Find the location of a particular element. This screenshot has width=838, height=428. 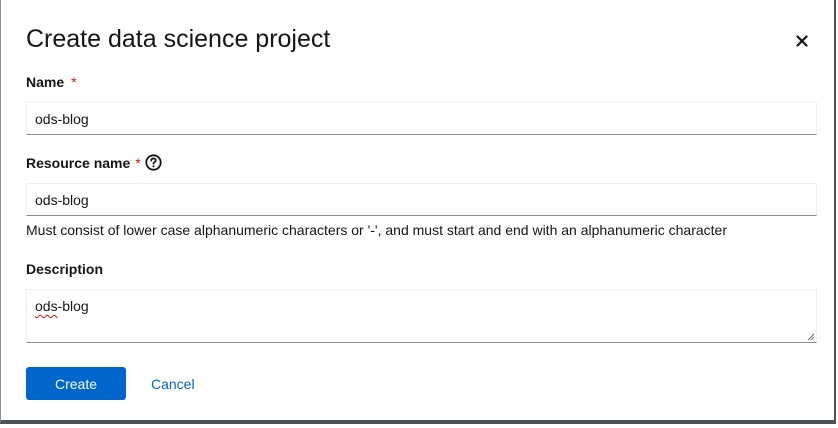

create-button: Create is located at coordinates (76, 383).